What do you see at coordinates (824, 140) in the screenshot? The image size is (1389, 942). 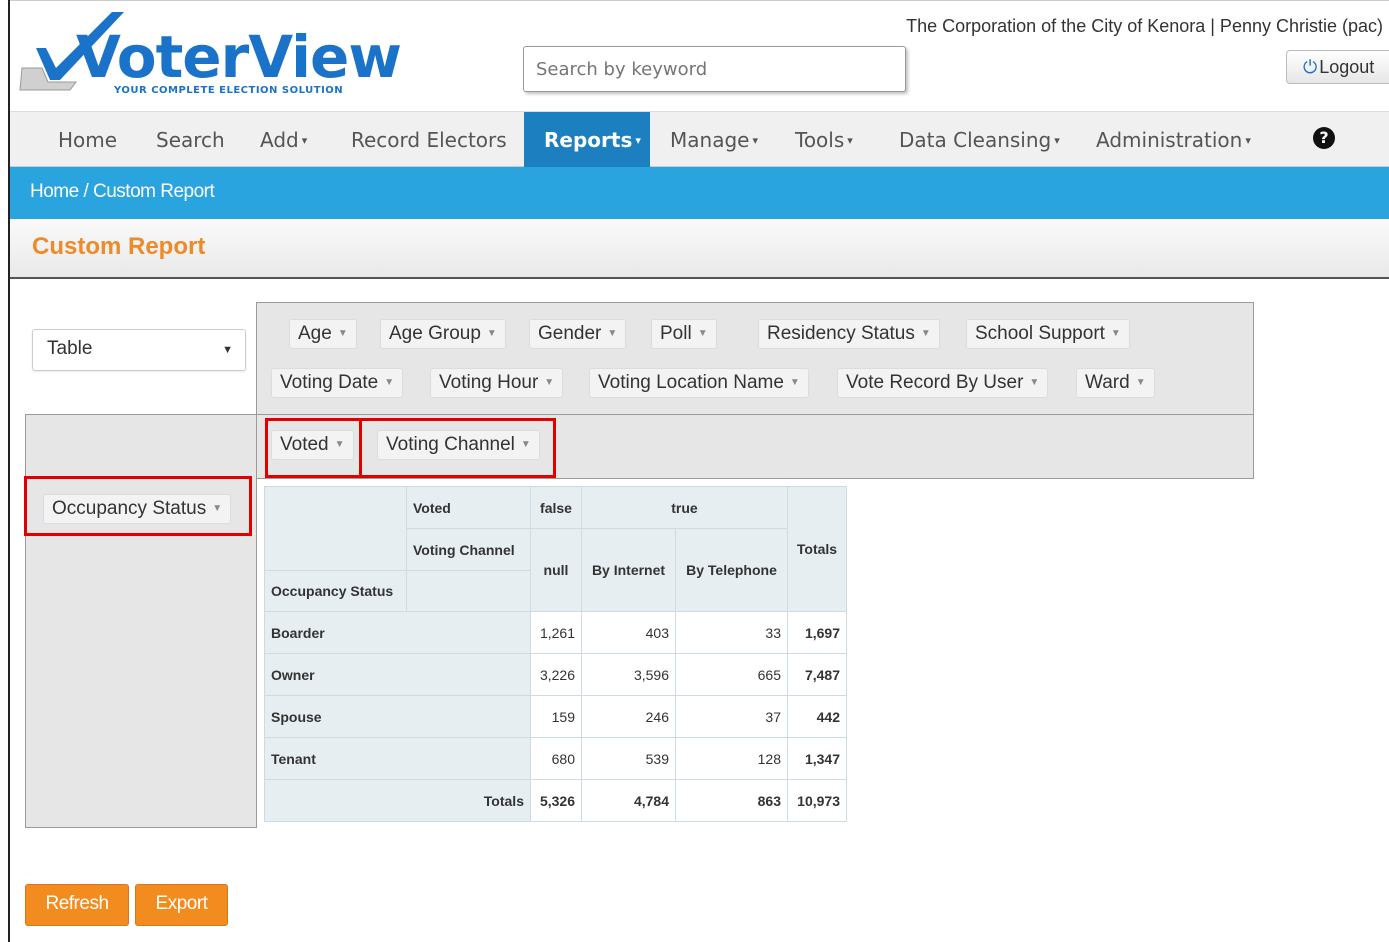 I see `nav-tools: Tools ▾` at bounding box center [824, 140].